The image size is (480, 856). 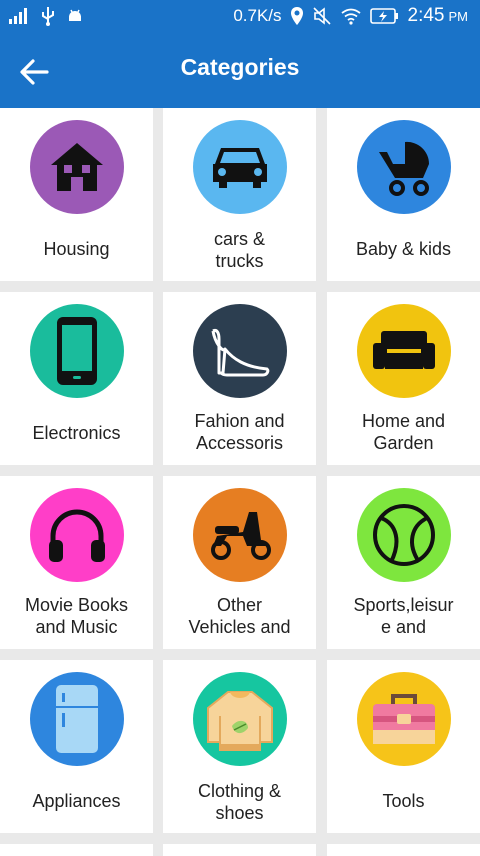 What do you see at coordinates (403, 432) in the screenshot?
I see `category-label: Home and Garden` at bounding box center [403, 432].